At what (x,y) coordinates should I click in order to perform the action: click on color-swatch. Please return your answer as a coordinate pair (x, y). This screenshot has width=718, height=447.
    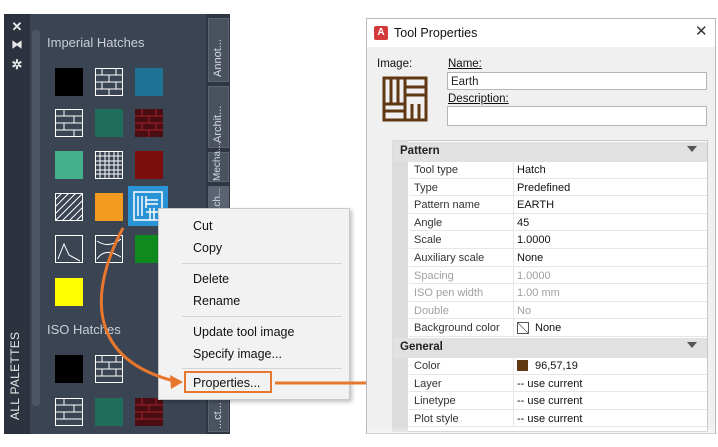
    Looking at the image, I should click on (522, 365).